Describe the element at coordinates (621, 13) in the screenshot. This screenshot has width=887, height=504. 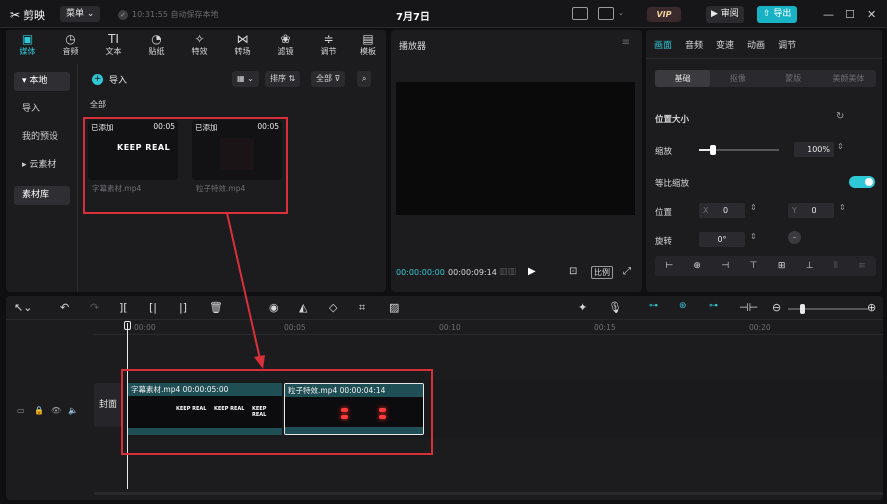
I see `layout-dropdown-icon: ⌄` at that location.